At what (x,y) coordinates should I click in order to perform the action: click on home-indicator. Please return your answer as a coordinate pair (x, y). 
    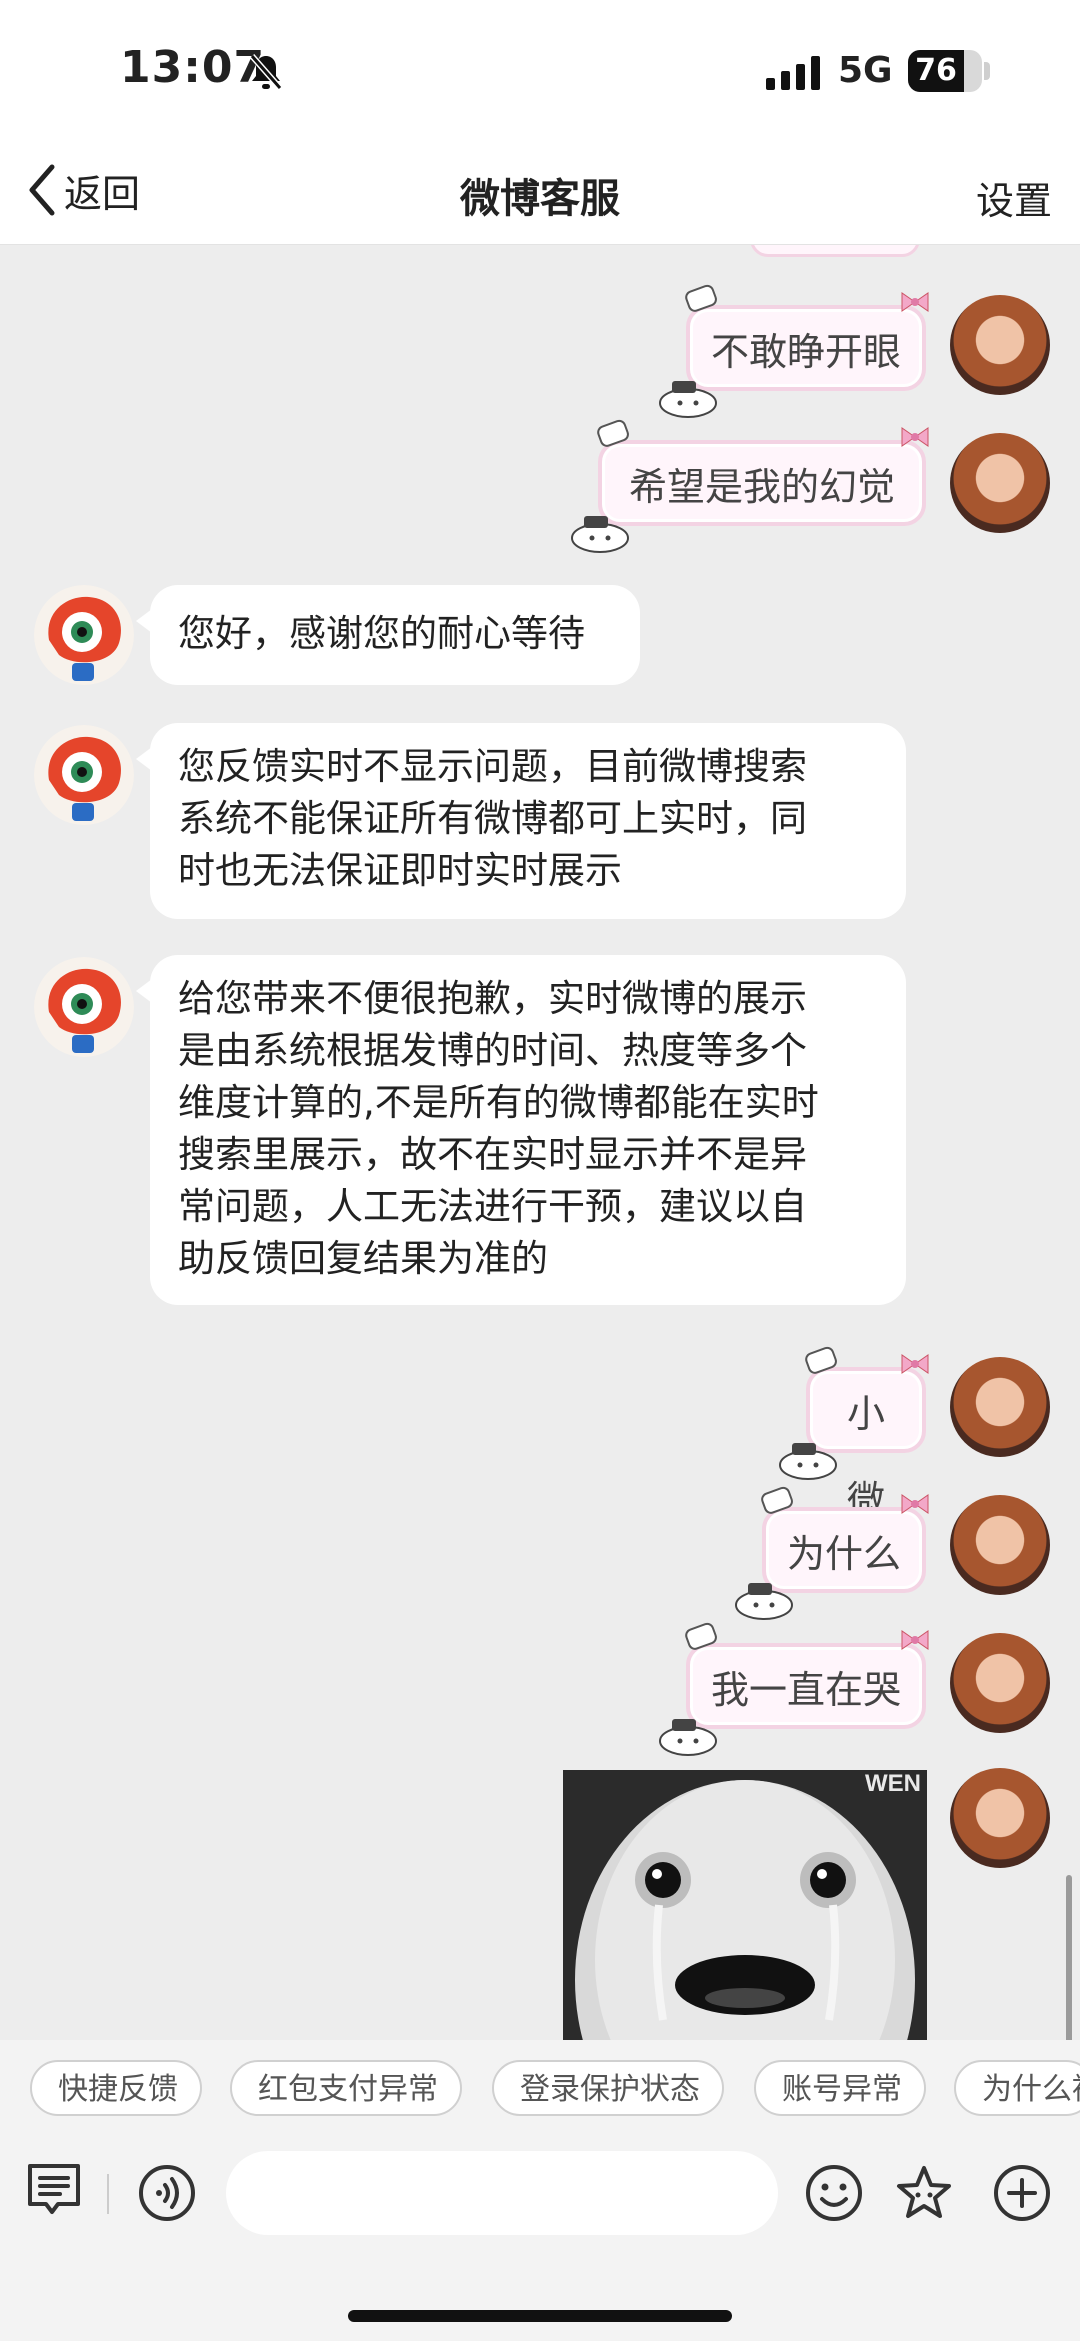
    Looking at the image, I should click on (540, 2316).